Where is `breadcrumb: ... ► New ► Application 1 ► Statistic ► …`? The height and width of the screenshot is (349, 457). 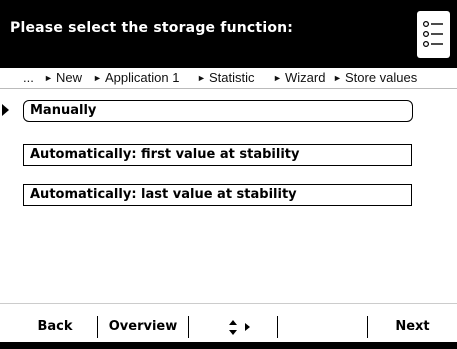
breadcrumb: ... ► New ► Application 1 ► Statistic ► … is located at coordinates (228, 78).